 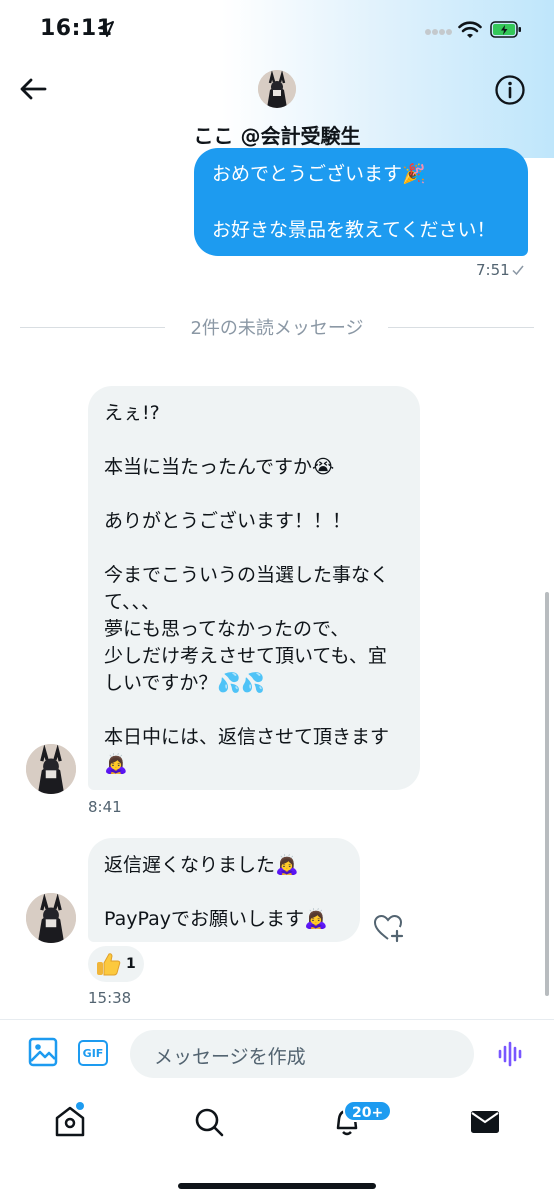 I want to click on message-text: おめでとうございます🎉, so click(x=319, y=174).